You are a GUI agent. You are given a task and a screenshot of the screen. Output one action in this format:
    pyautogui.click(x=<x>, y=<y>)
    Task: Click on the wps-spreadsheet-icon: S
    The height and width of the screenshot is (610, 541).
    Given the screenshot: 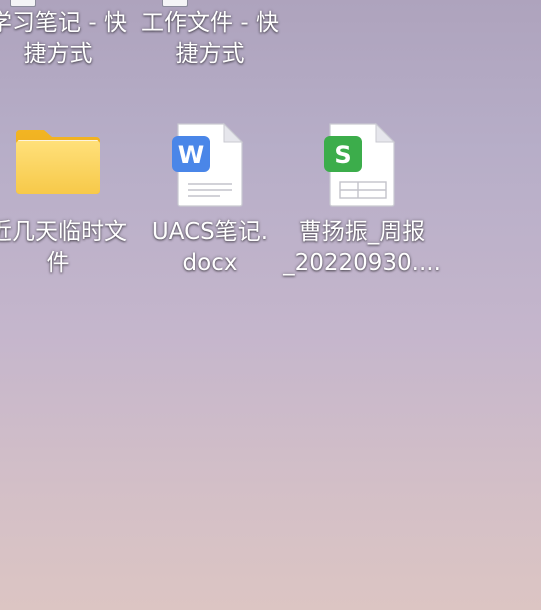 What is the action you would take?
    pyautogui.click(x=360, y=164)
    